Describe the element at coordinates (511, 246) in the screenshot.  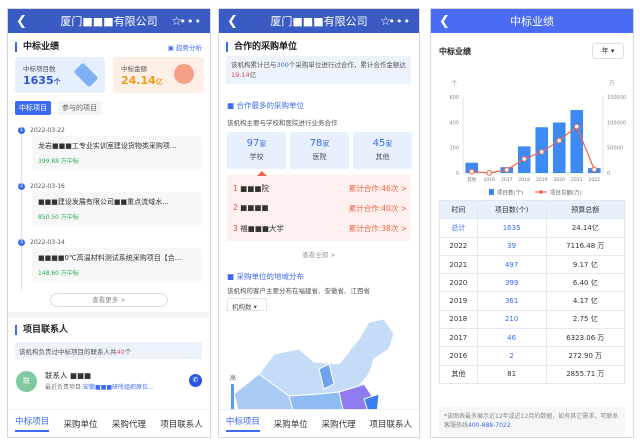
I see `count-cell: 39` at that location.